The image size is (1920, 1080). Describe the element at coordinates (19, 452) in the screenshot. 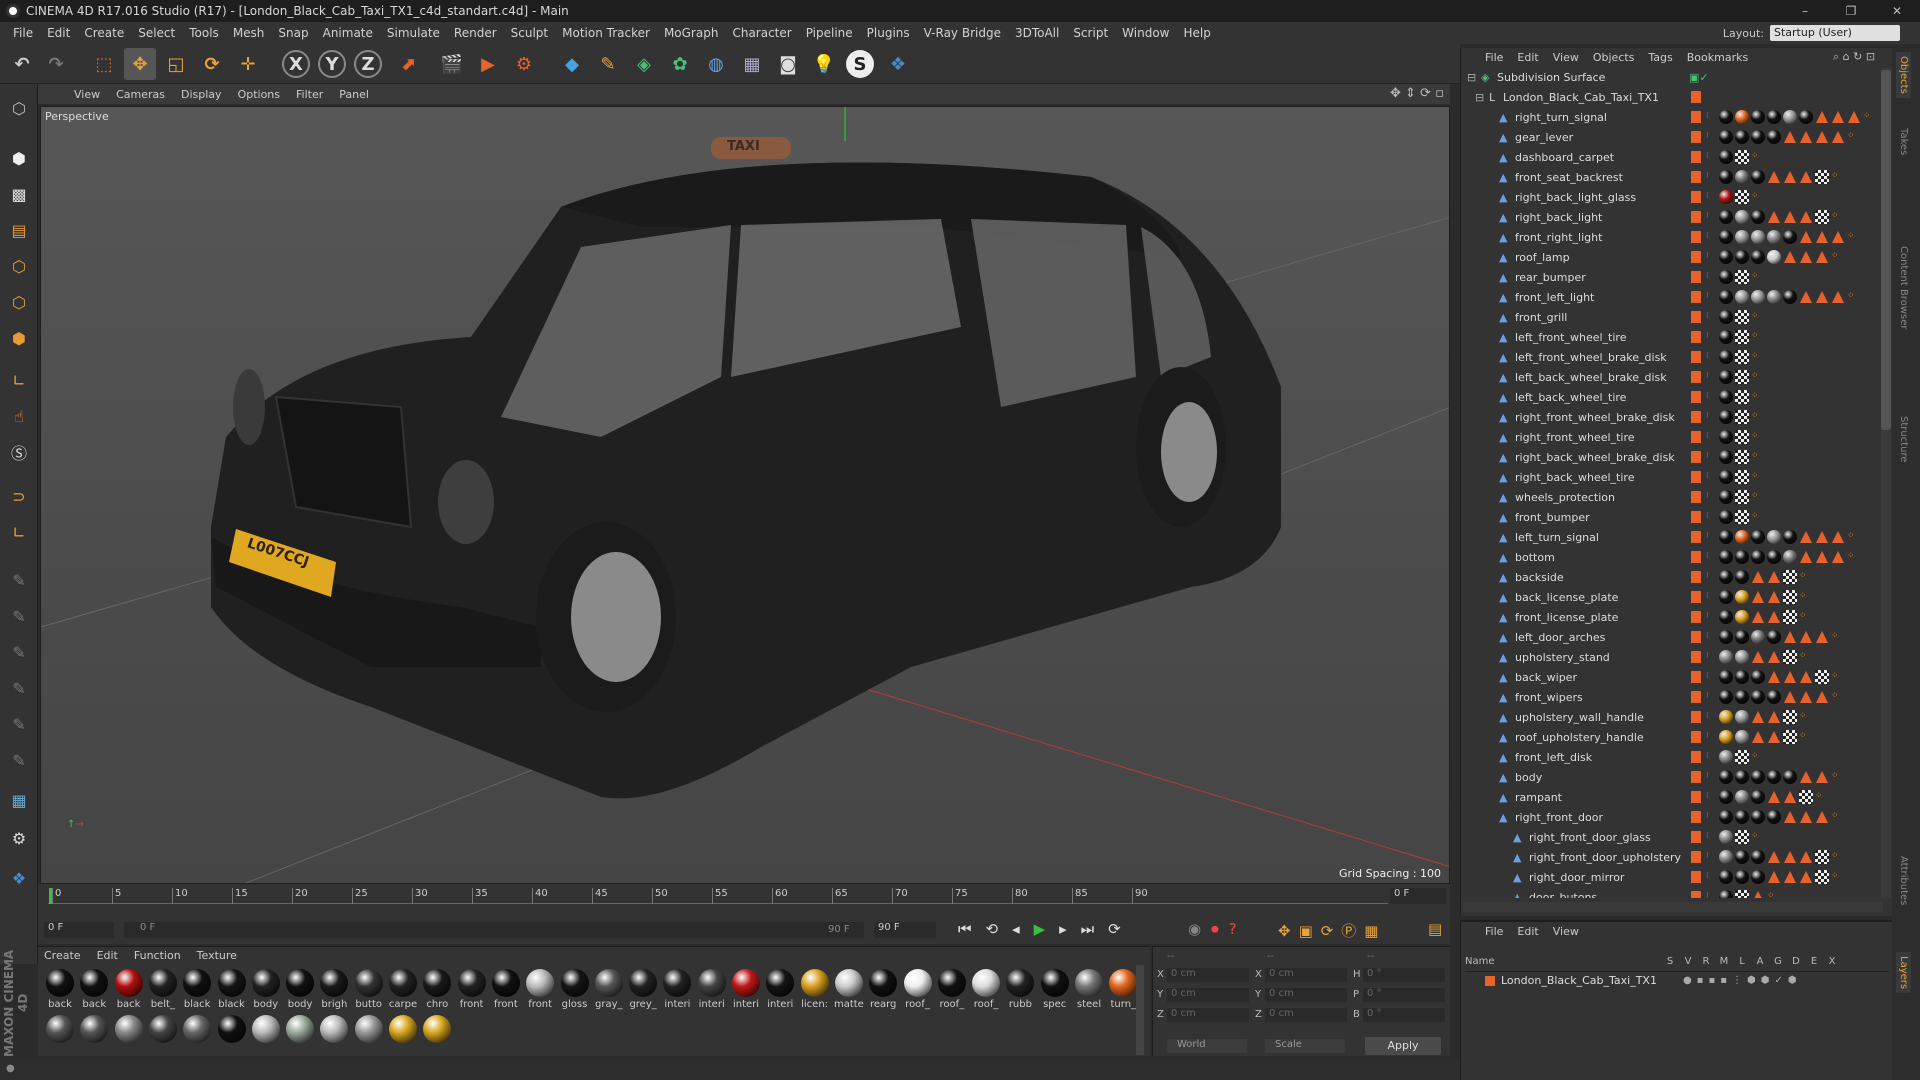

I see `snap-icon: Ⓢ` at that location.